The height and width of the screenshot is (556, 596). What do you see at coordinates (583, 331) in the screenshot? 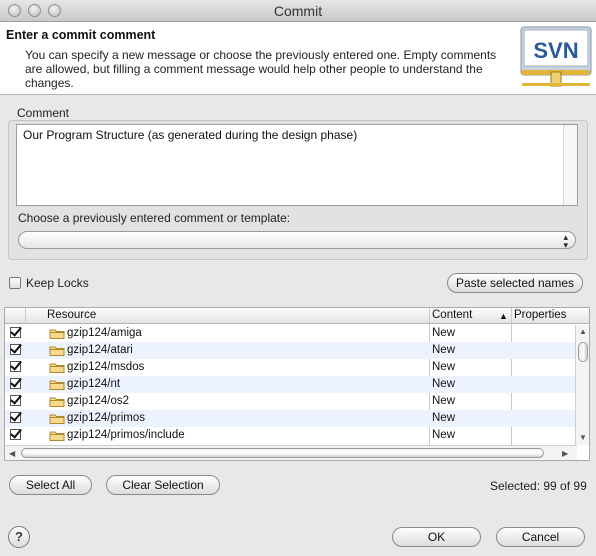
I see `scroll-up-arrow-icon: ▲` at bounding box center [583, 331].